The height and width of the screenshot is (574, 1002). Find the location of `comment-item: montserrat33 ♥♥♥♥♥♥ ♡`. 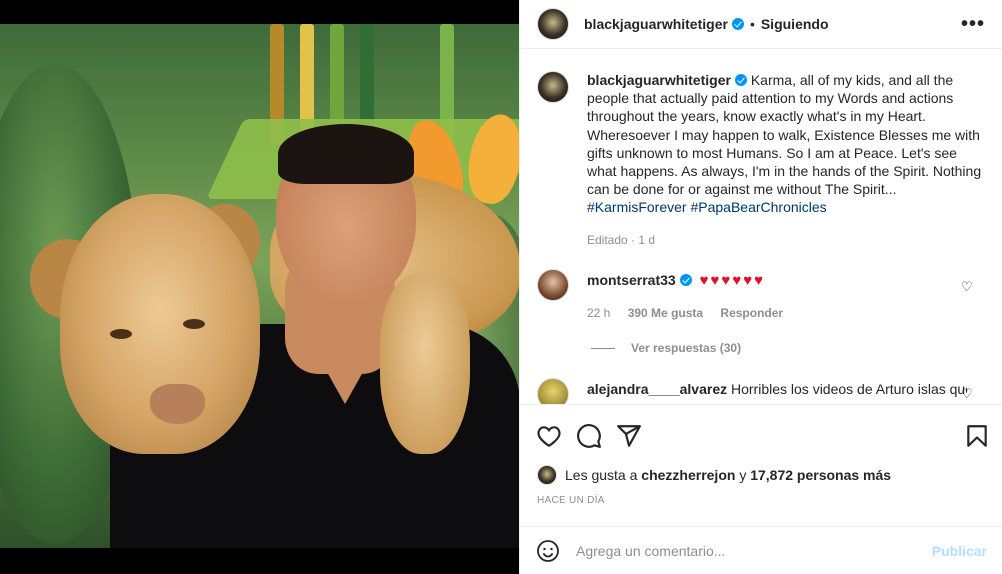

comment-item: montserrat33 ♥♥♥♥♥♥ ♡ is located at coordinates (762, 285).